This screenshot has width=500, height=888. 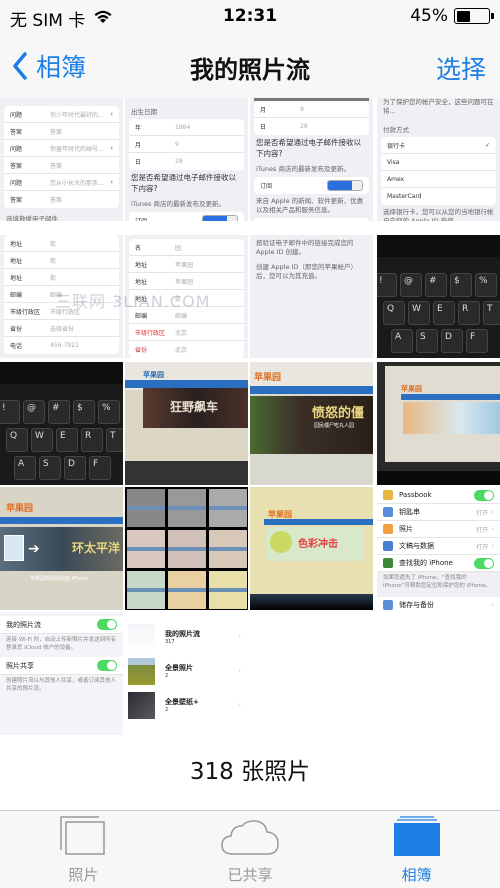 I want to click on settings-row: 储存与备份 ›, so click(x=438, y=603).